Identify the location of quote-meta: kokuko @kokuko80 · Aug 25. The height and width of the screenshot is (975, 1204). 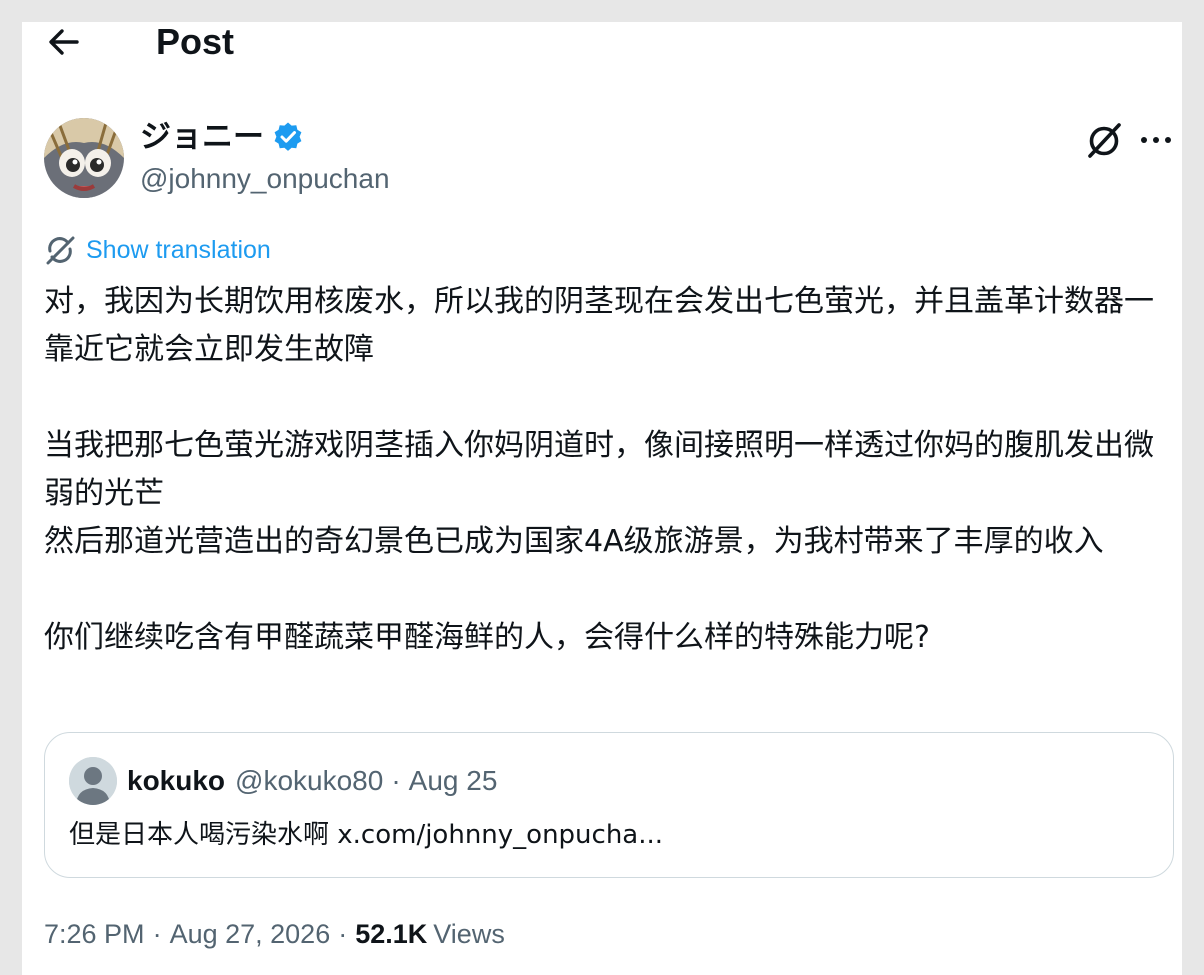
(312, 781).